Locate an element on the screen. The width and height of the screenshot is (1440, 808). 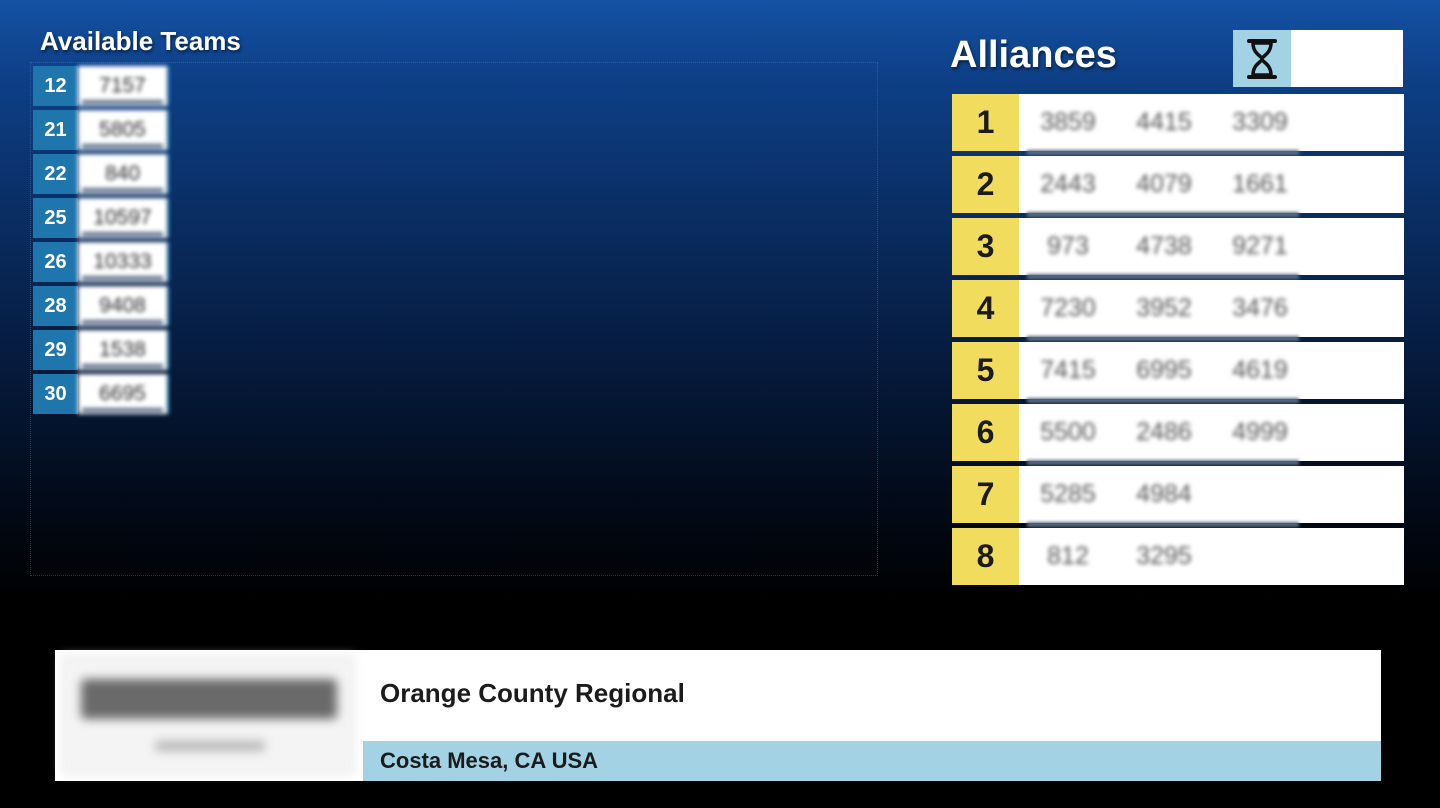
available-team-row: 29 1538 is located at coordinates (101, 350).